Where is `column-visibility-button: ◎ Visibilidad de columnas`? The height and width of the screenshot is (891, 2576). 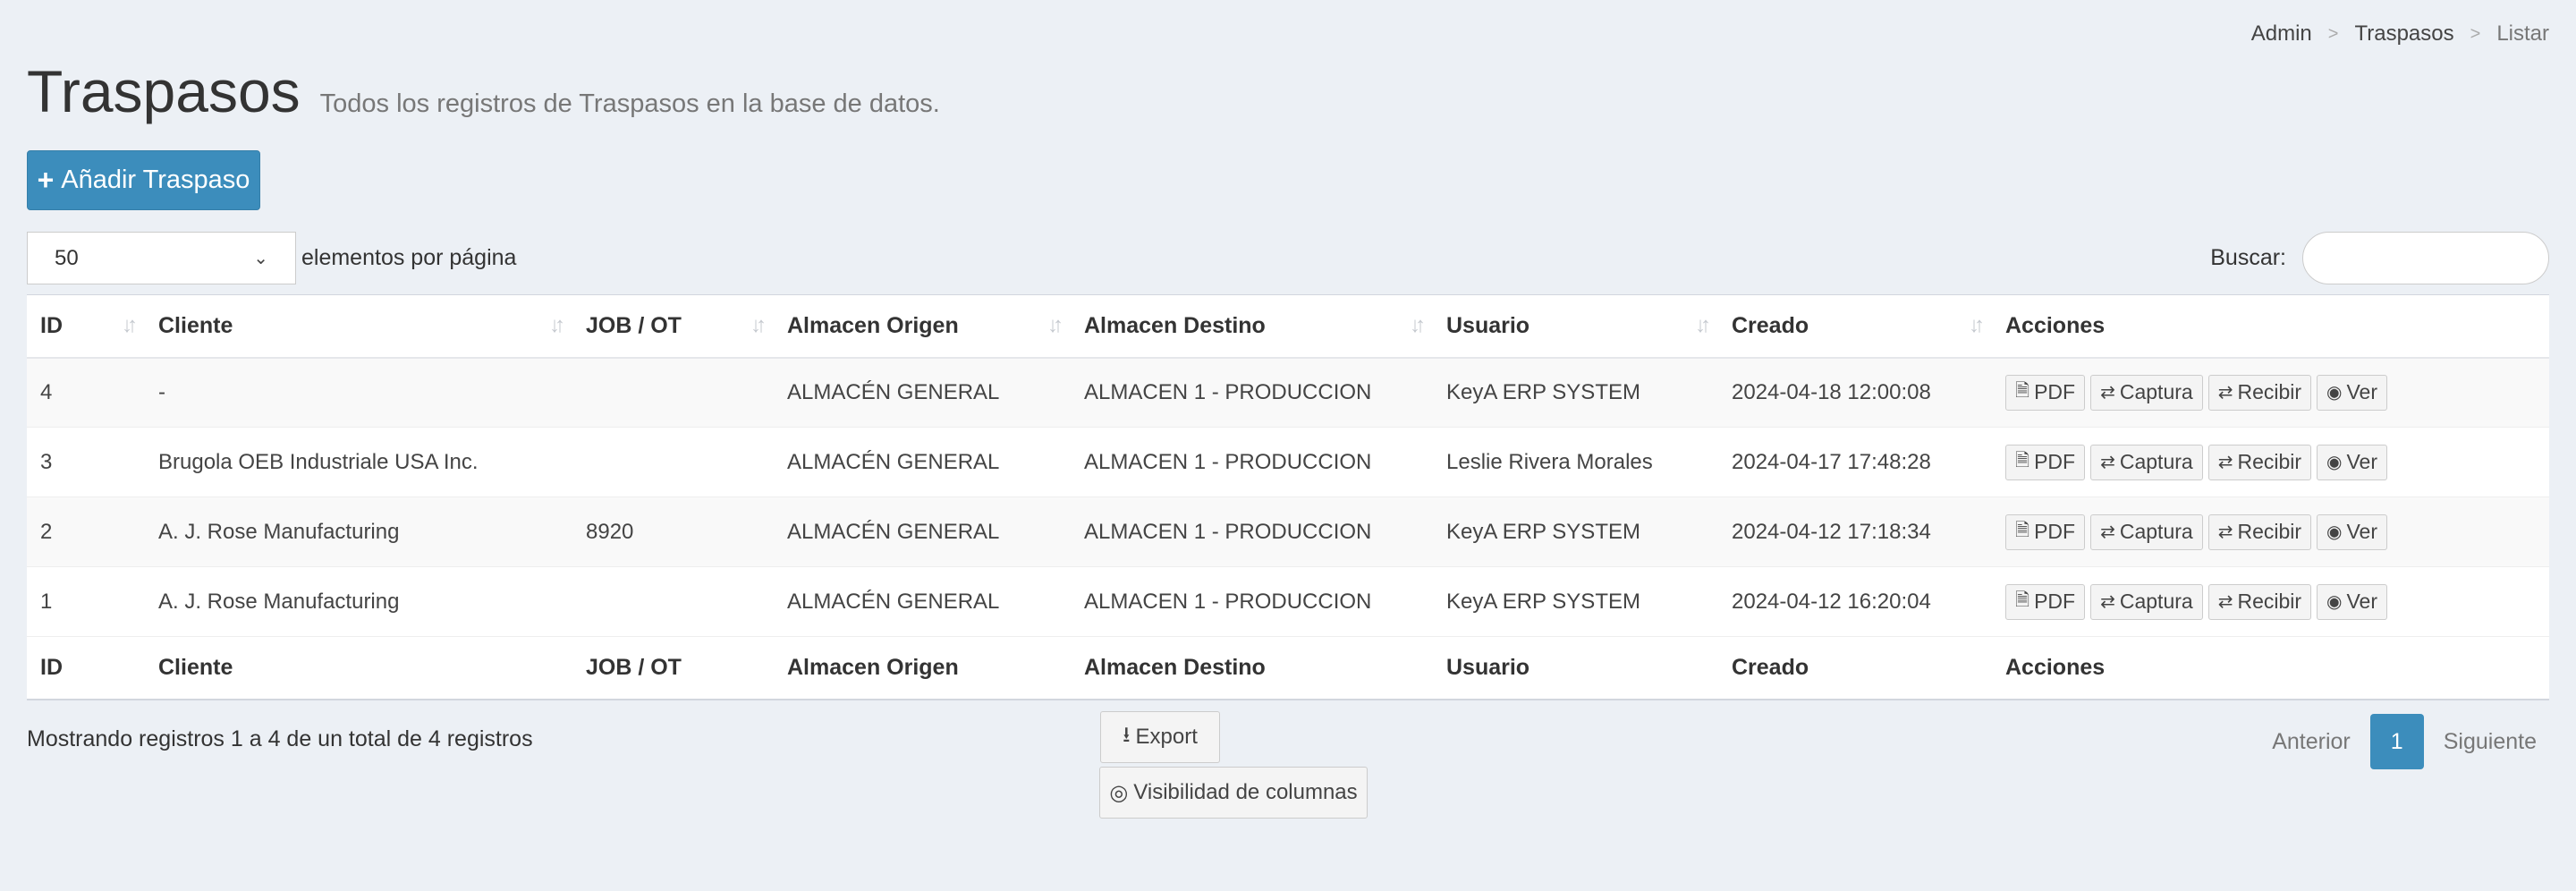 column-visibility-button: ◎ Visibilidad de columnas is located at coordinates (1233, 793).